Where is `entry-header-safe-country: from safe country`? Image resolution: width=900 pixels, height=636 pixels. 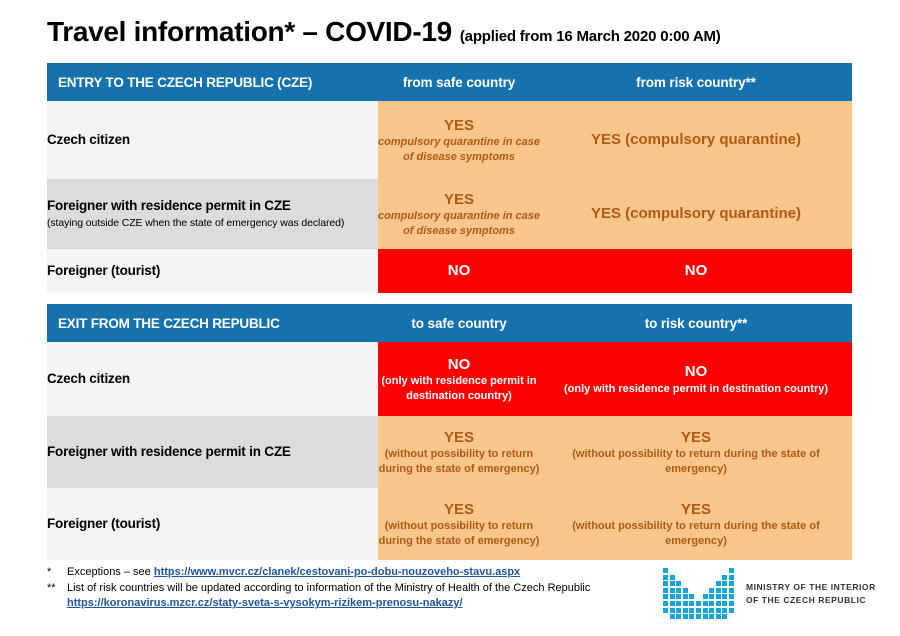
entry-header-safe-country: from safe country is located at coordinates (459, 82).